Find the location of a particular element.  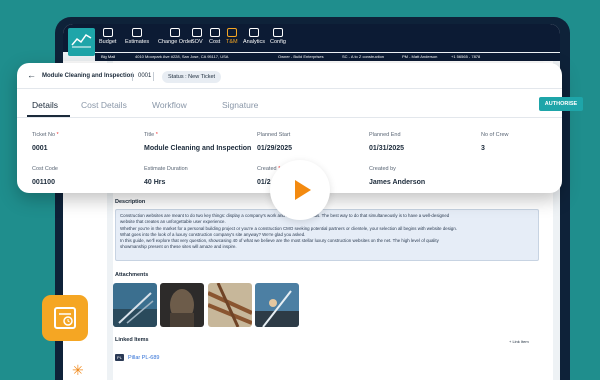

nav-budget: Budget is located at coordinates (107, 36).